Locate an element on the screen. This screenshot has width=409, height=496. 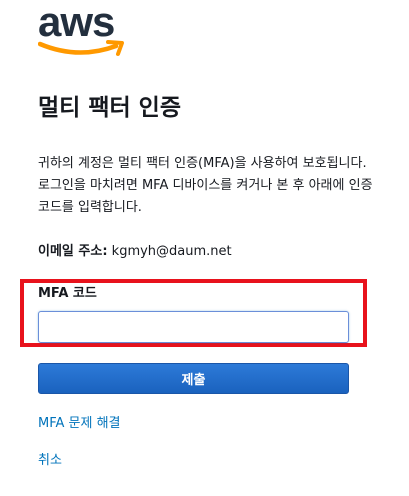
page-title: 멀티 팩터 인증 is located at coordinates (109, 108).